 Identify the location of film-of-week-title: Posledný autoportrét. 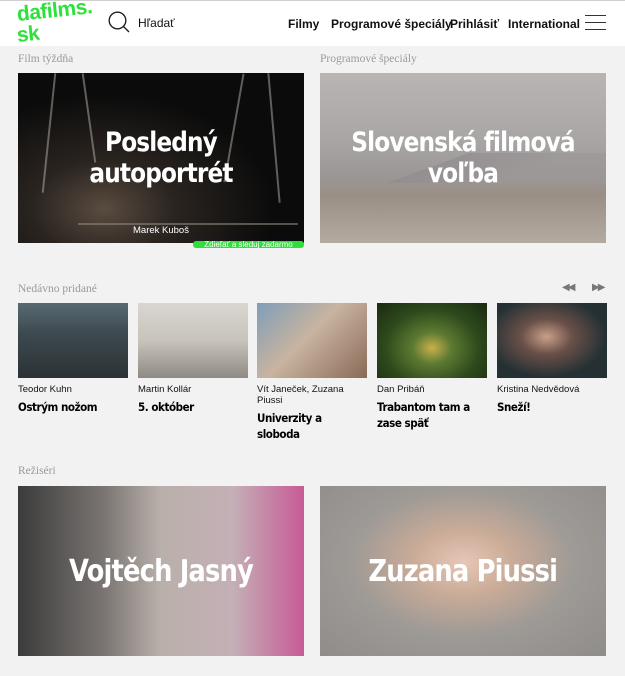
(161, 158).